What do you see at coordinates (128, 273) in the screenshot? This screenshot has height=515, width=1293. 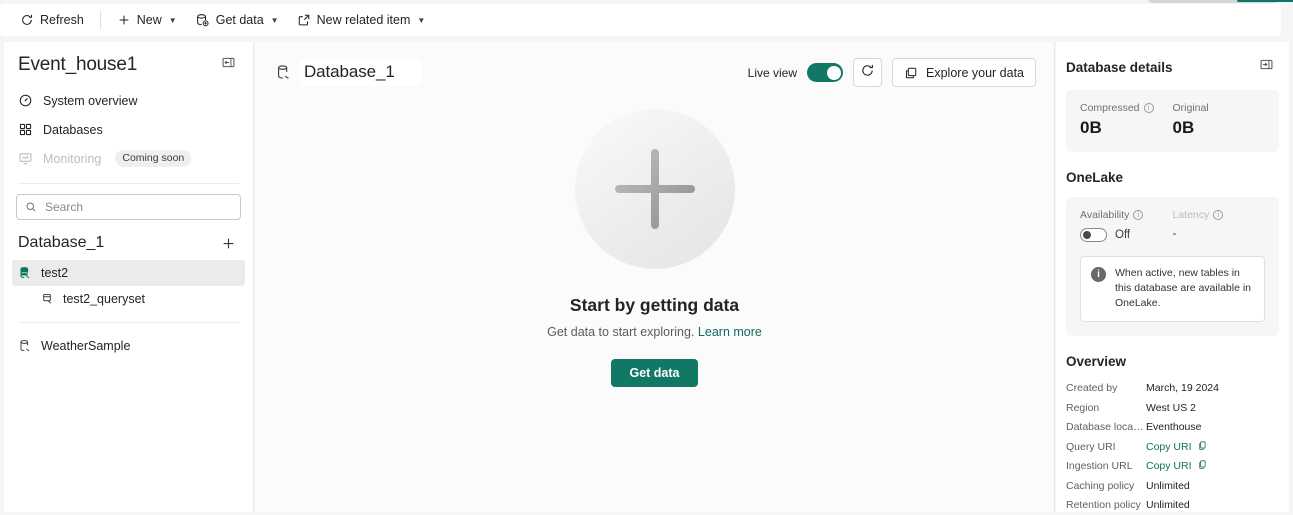 I see `tree-item-test2: test2` at bounding box center [128, 273].